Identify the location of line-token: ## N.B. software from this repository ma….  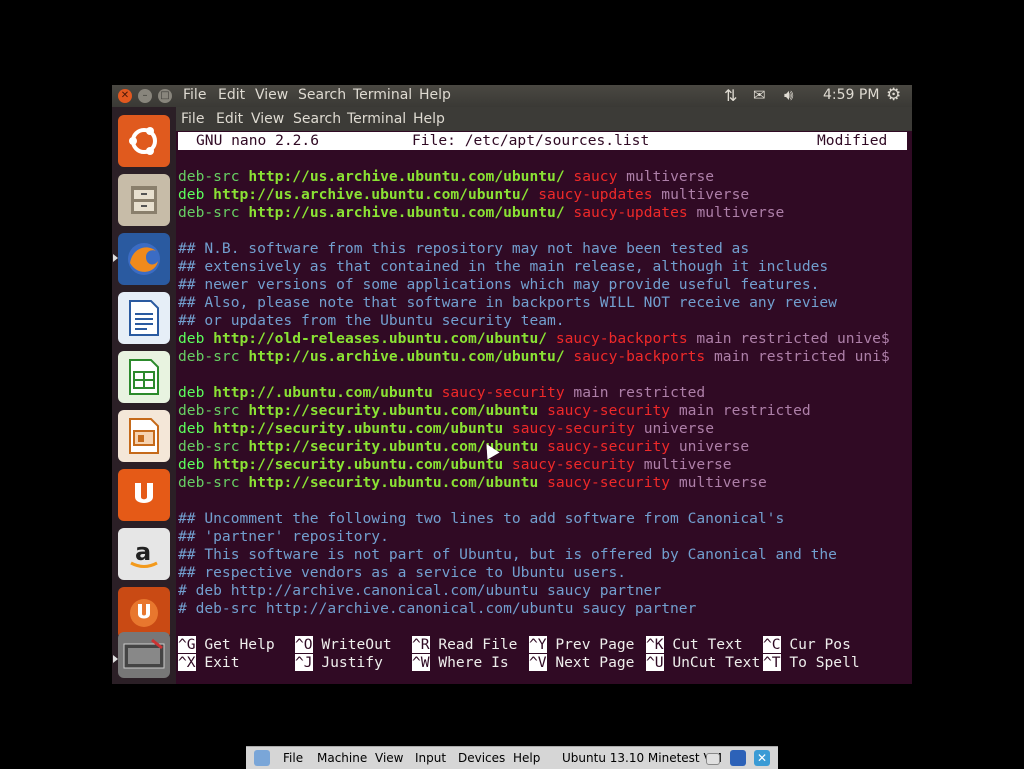
(464, 248).